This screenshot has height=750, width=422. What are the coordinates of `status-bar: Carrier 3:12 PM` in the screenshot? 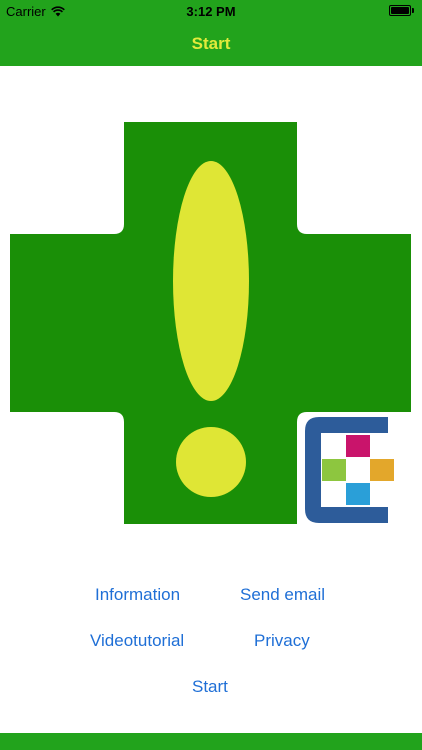 It's located at (211, 11).